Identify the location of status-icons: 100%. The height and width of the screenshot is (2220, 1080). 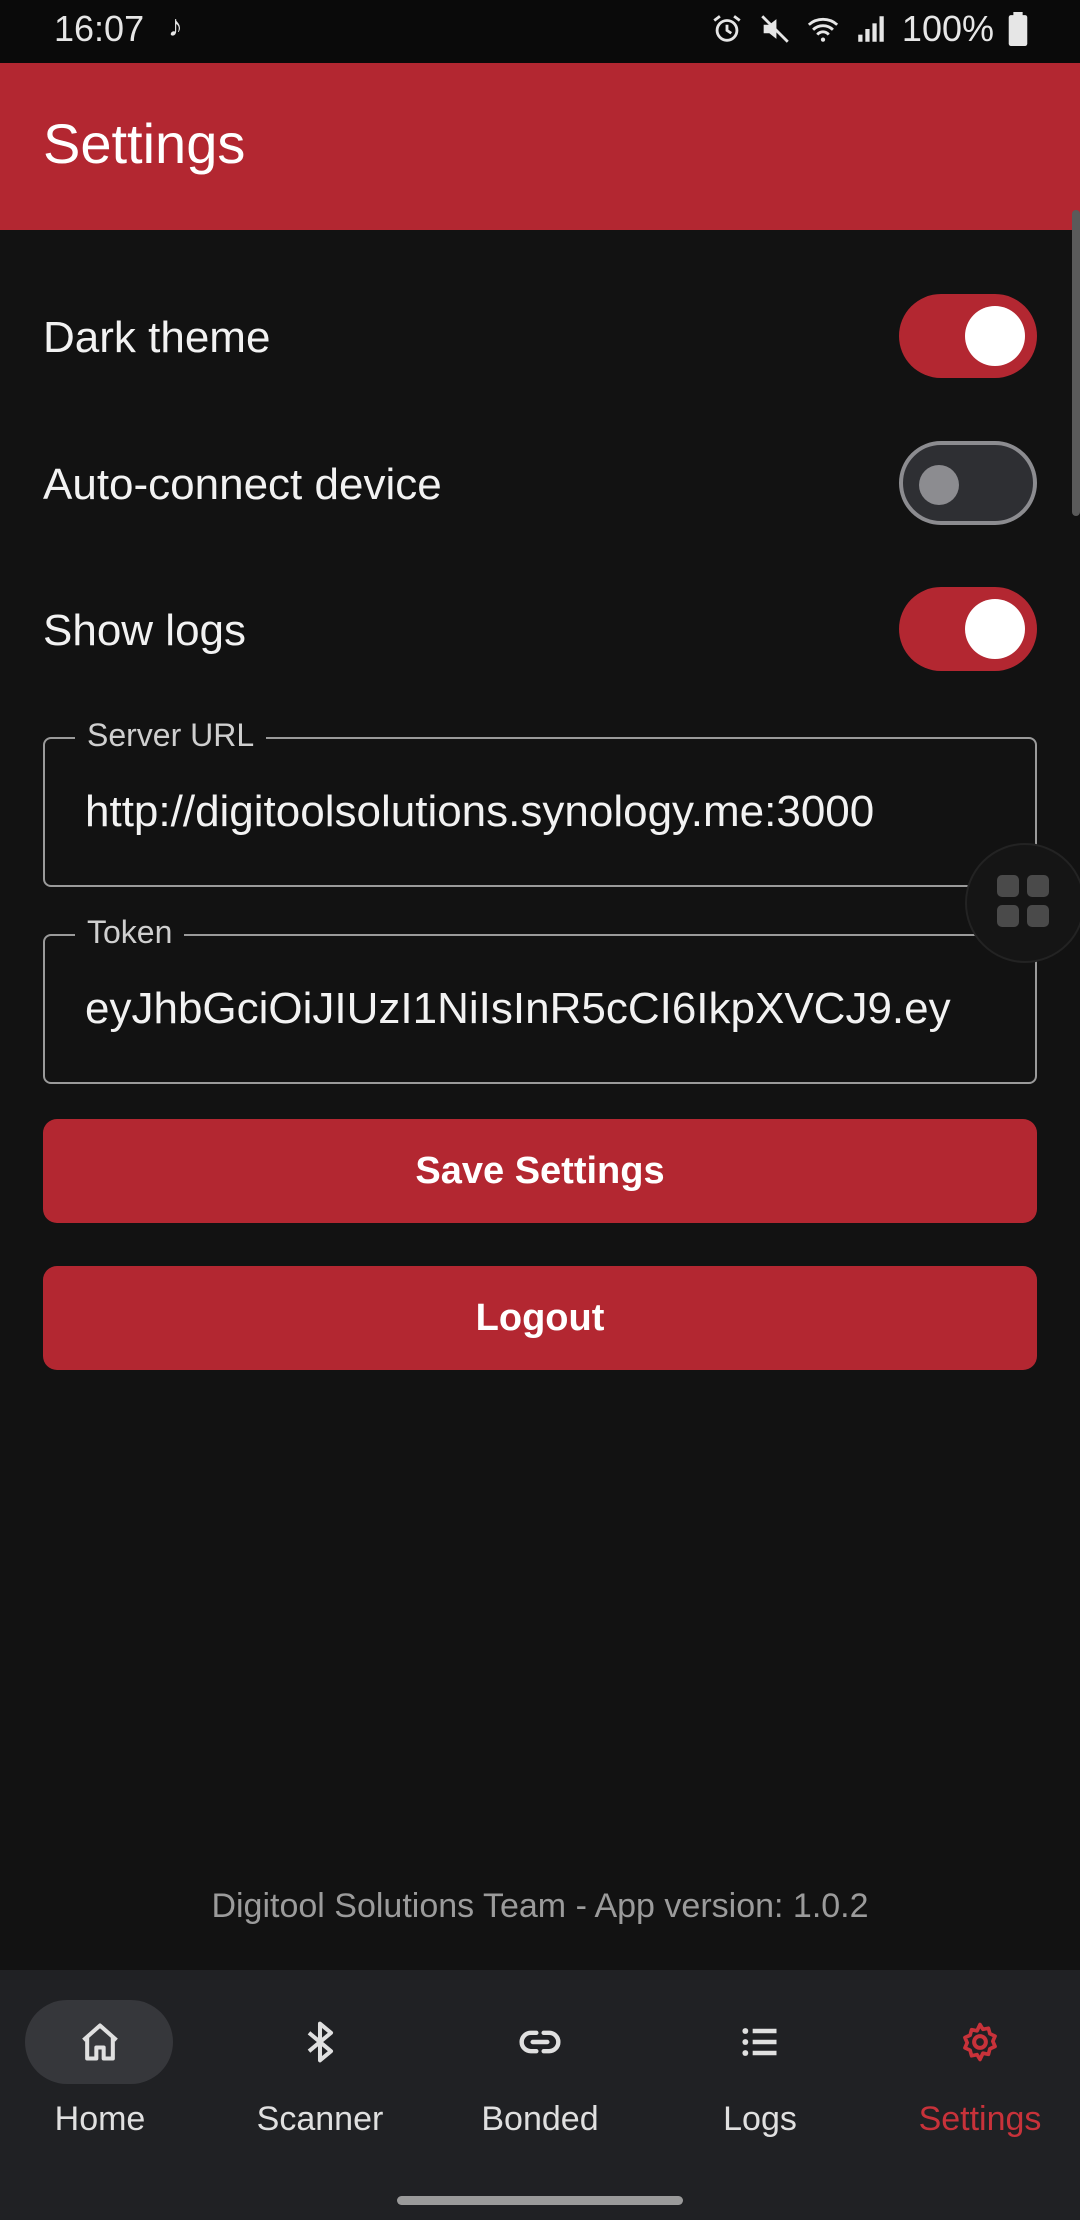
(869, 29).